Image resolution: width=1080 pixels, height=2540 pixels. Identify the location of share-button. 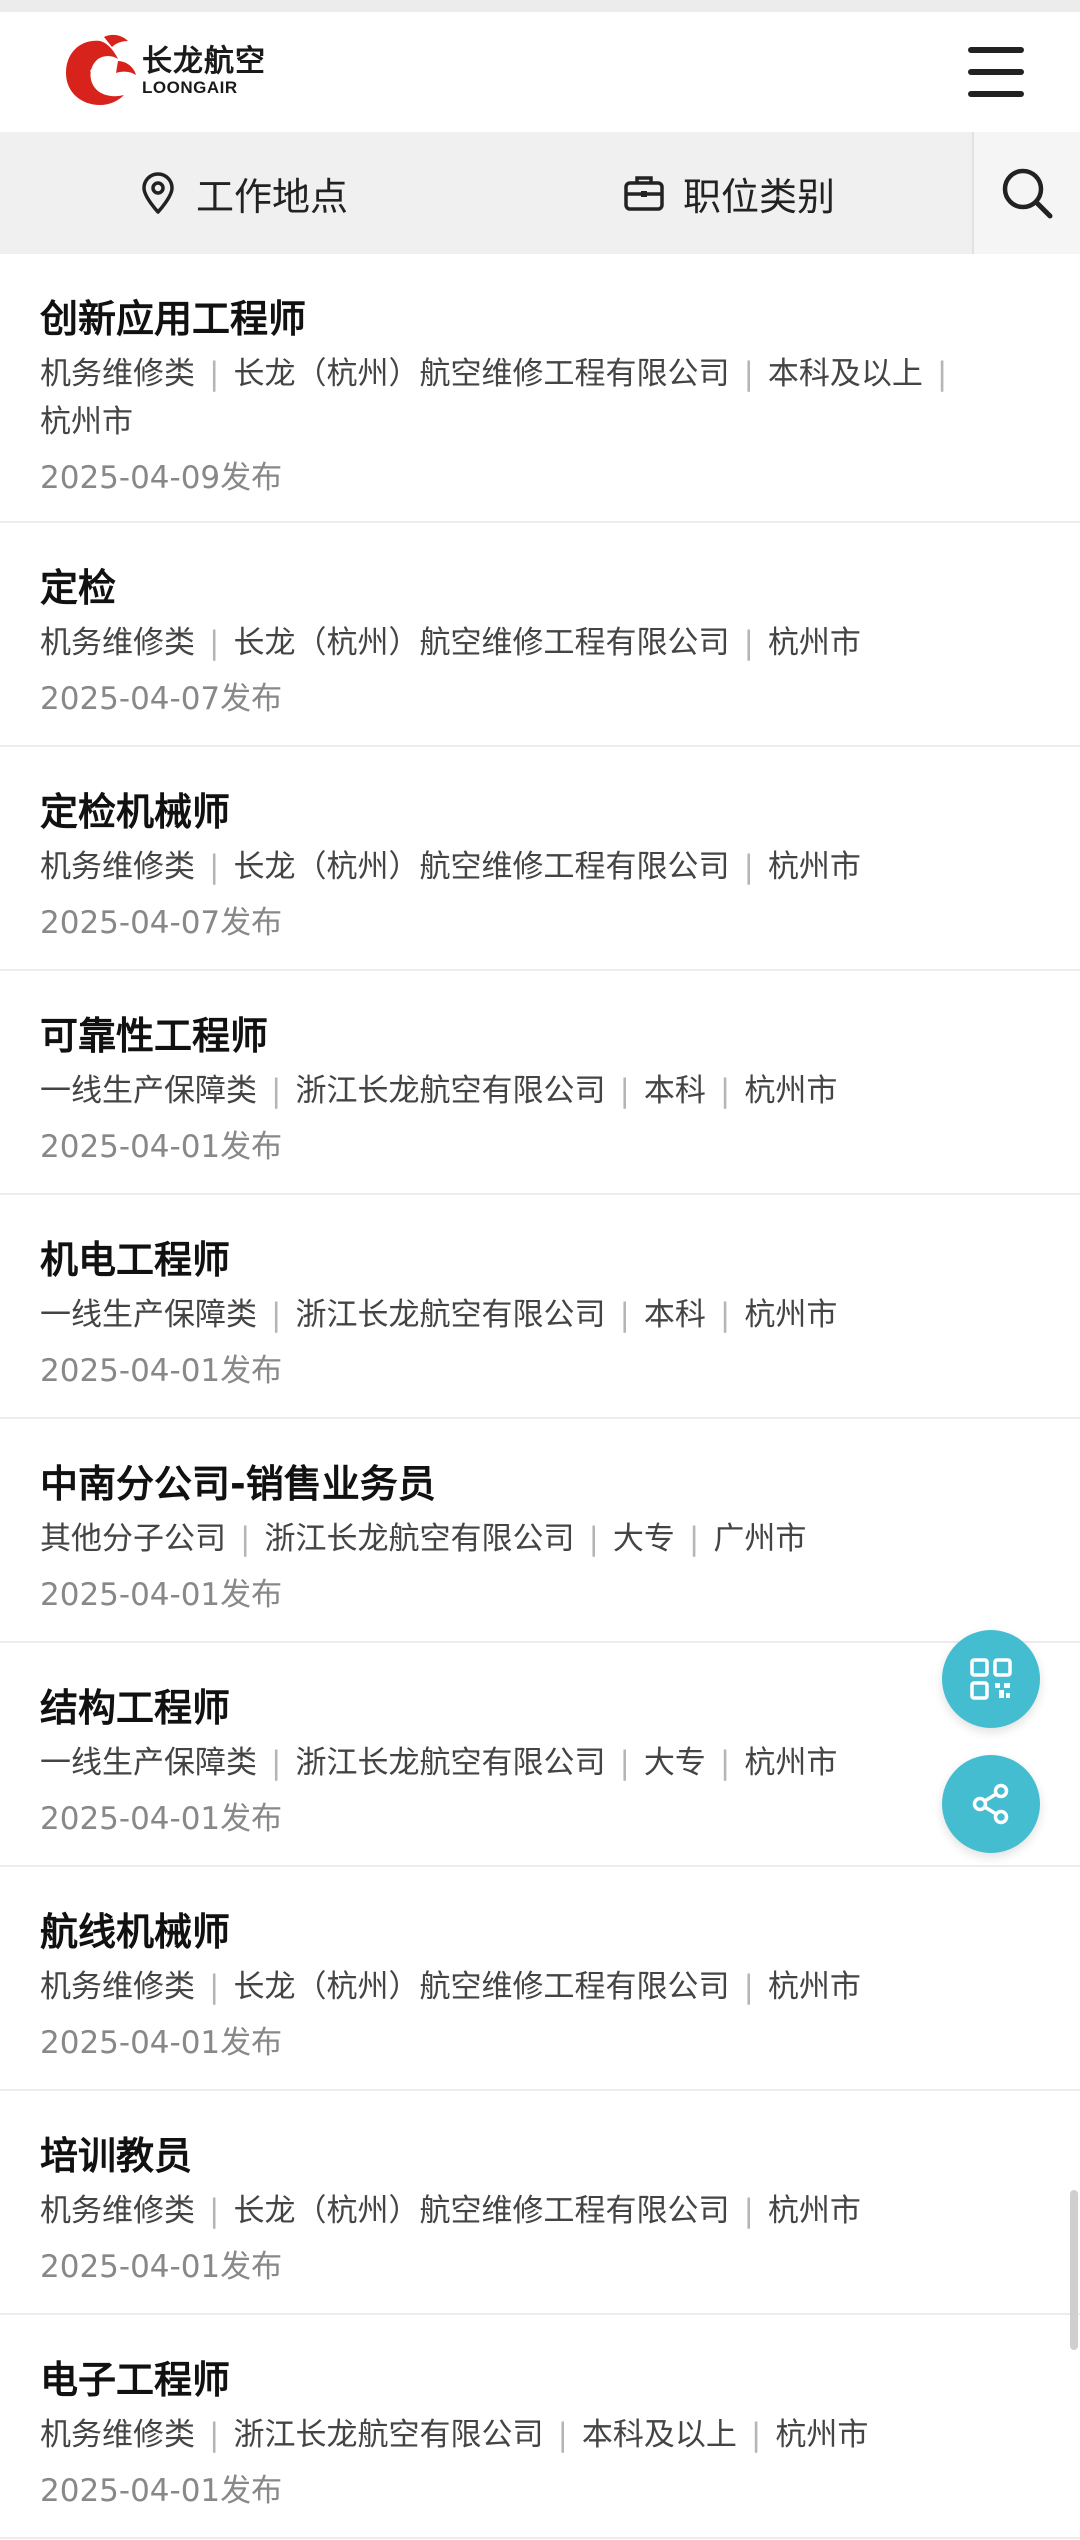
(991, 1804).